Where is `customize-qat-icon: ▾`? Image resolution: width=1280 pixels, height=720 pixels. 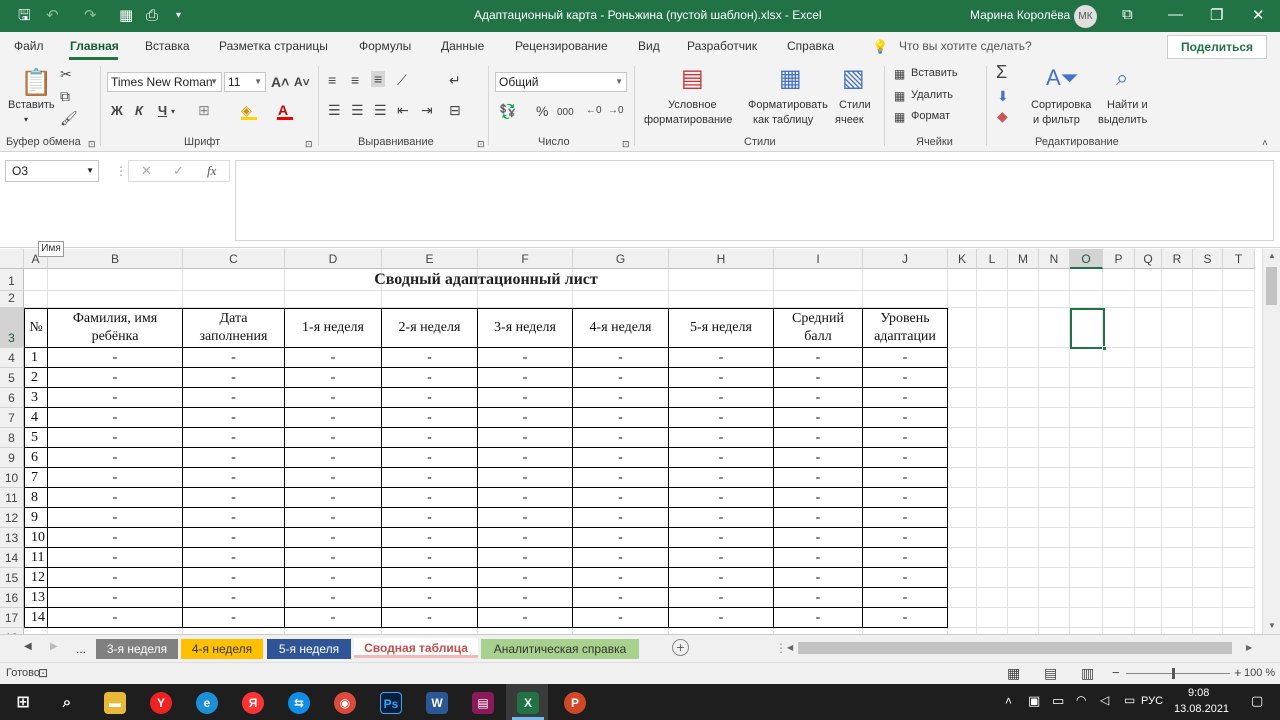 customize-qat-icon: ▾ is located at coordinates (178, 16).